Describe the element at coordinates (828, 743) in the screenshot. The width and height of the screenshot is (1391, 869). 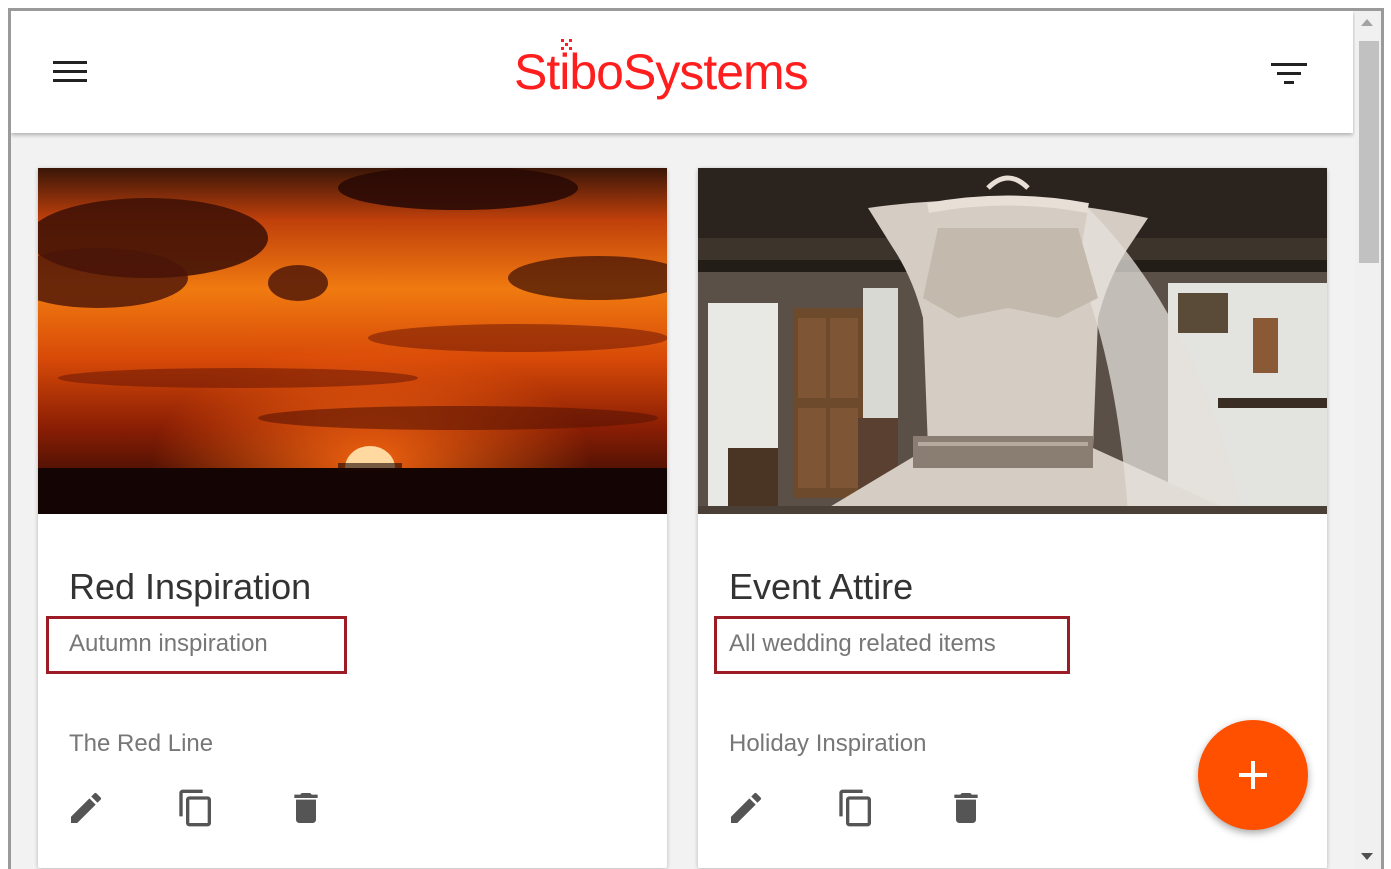
I see `card-owner: Holiday Inspiration` at that location.